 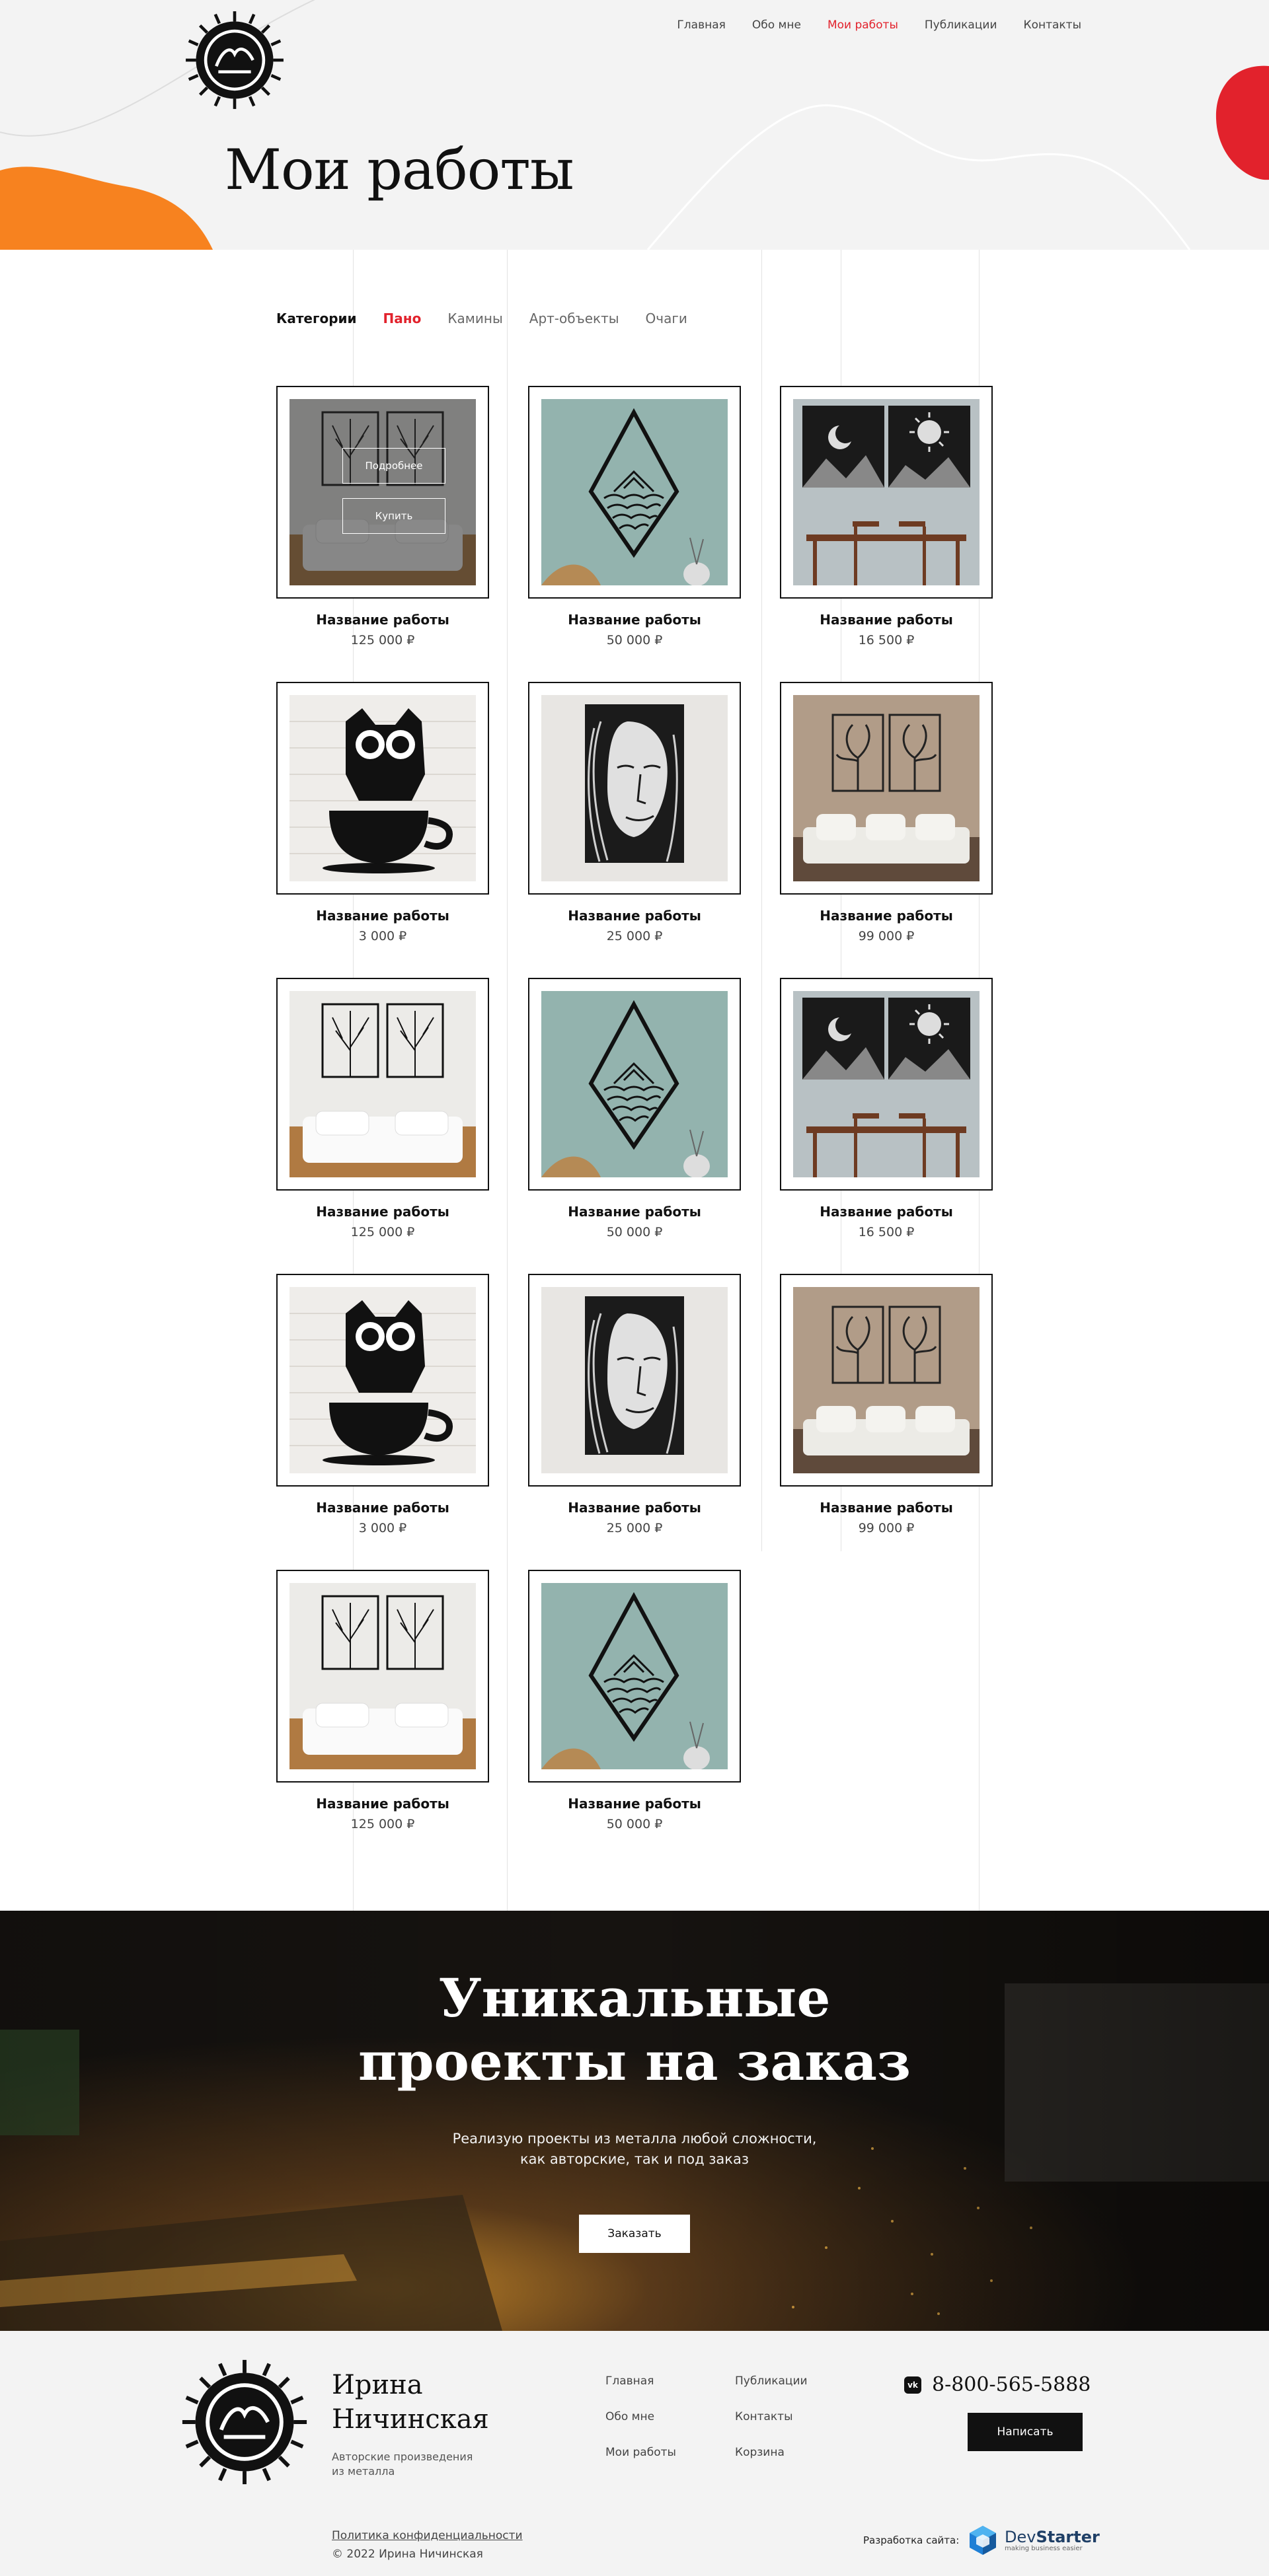 I want to click on hover-overlay: Подробнее Купить, so click(x=382, y=492).